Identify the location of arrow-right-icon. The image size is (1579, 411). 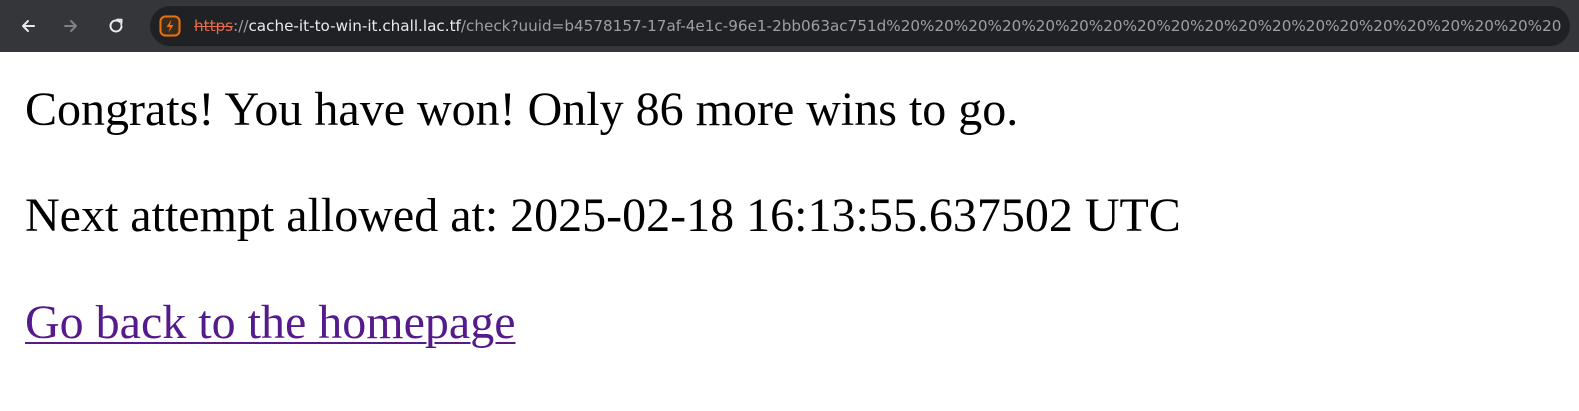
(70, 26).